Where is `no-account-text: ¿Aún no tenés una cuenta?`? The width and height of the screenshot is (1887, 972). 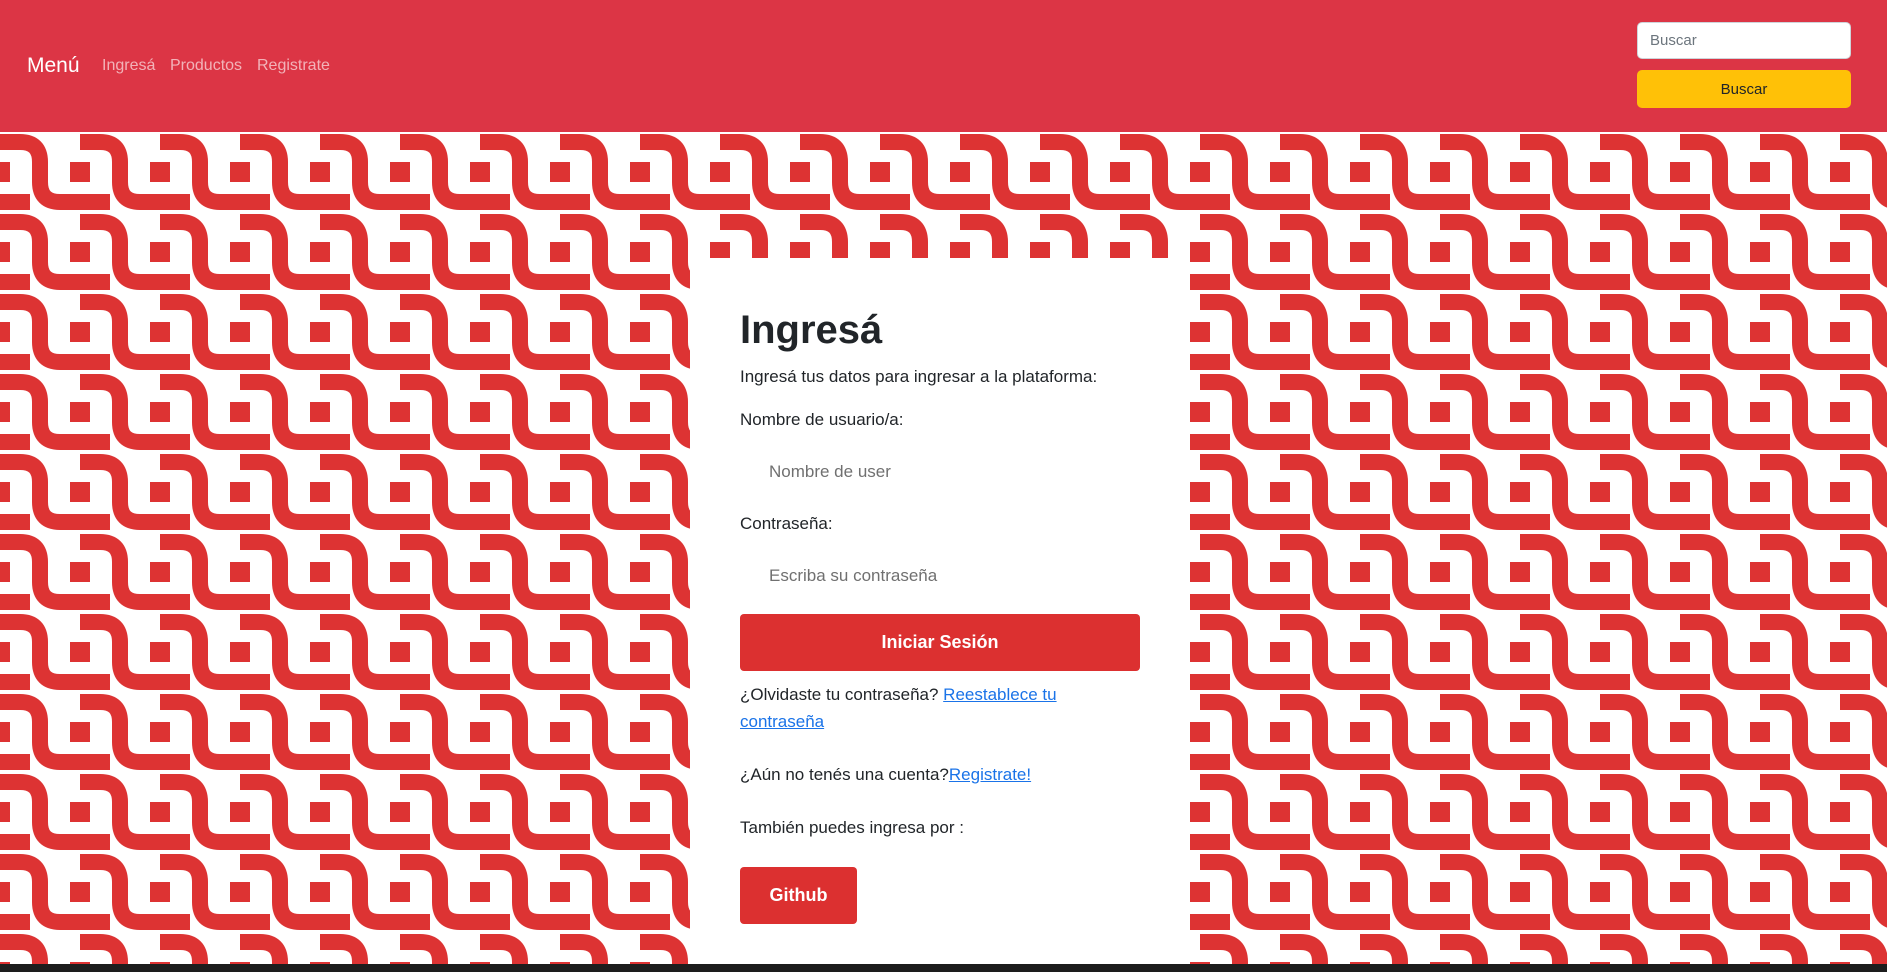 no-account-text: ¿Aún no tenés una cuenta? is located at coordinates (844, 774).